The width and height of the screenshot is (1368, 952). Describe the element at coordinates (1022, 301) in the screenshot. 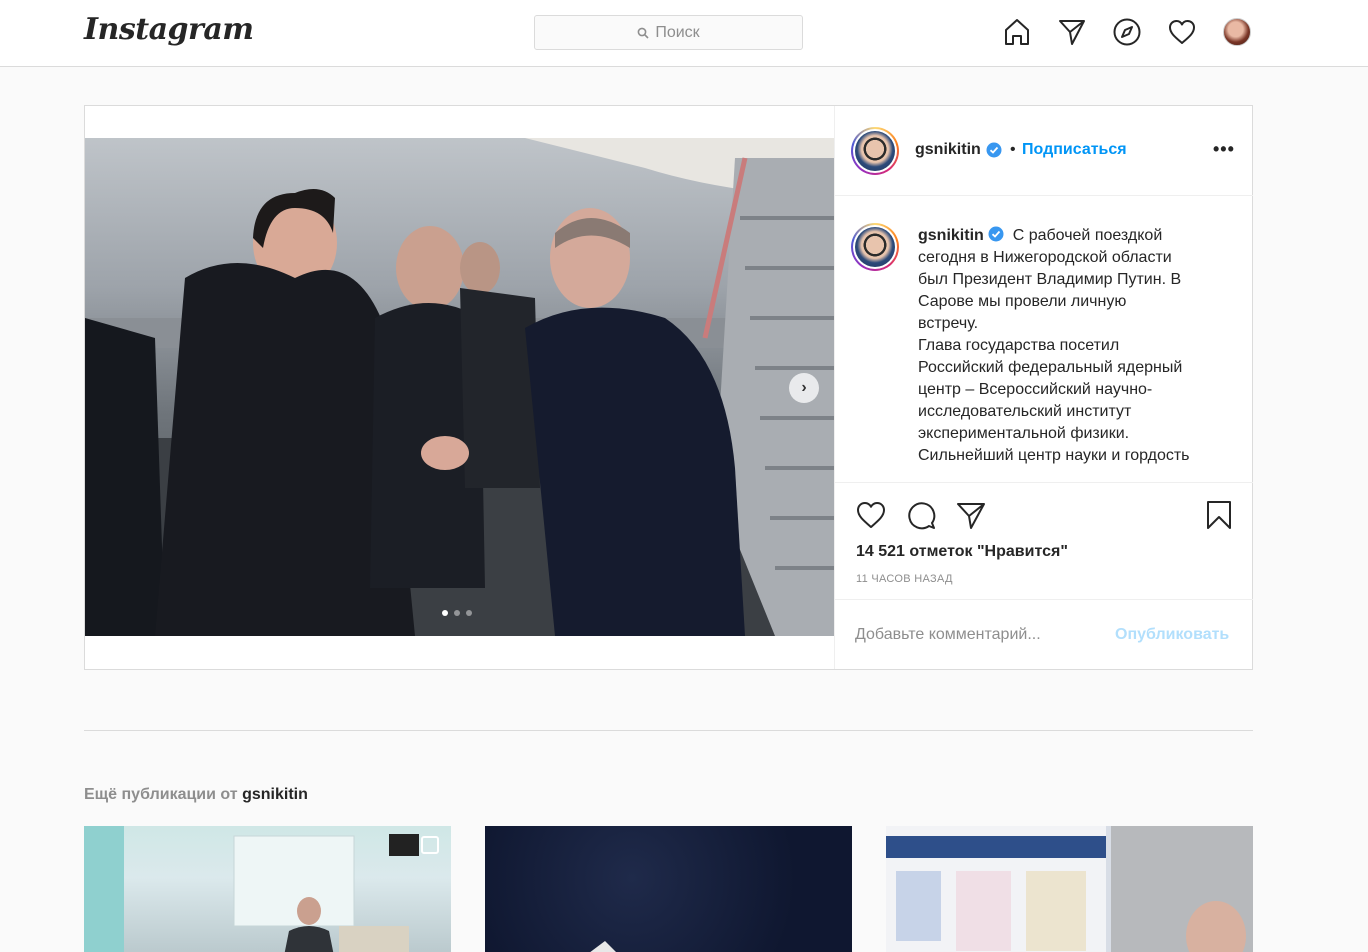

I see `caption-line: Сарове мы провели личную` at that location.